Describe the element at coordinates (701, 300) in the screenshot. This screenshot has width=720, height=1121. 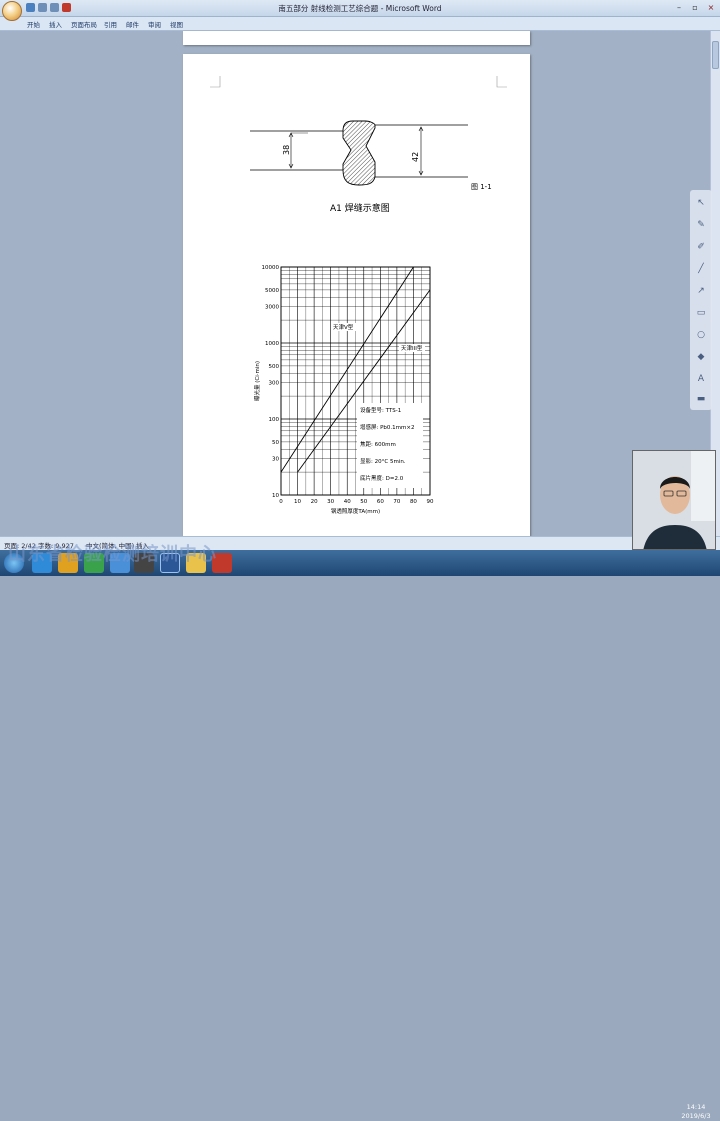
I see `annotation-toolbar: ↖ ✎ ✐ ╱ ↗ ▭ ○ ◆ A ▬` at that location.